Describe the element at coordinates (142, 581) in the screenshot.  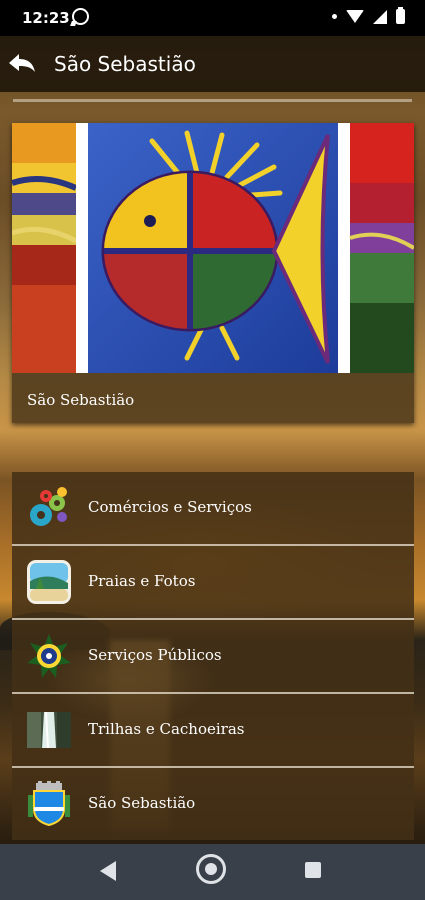
I see `menu-item-label: Praias e Fotos` at that location.